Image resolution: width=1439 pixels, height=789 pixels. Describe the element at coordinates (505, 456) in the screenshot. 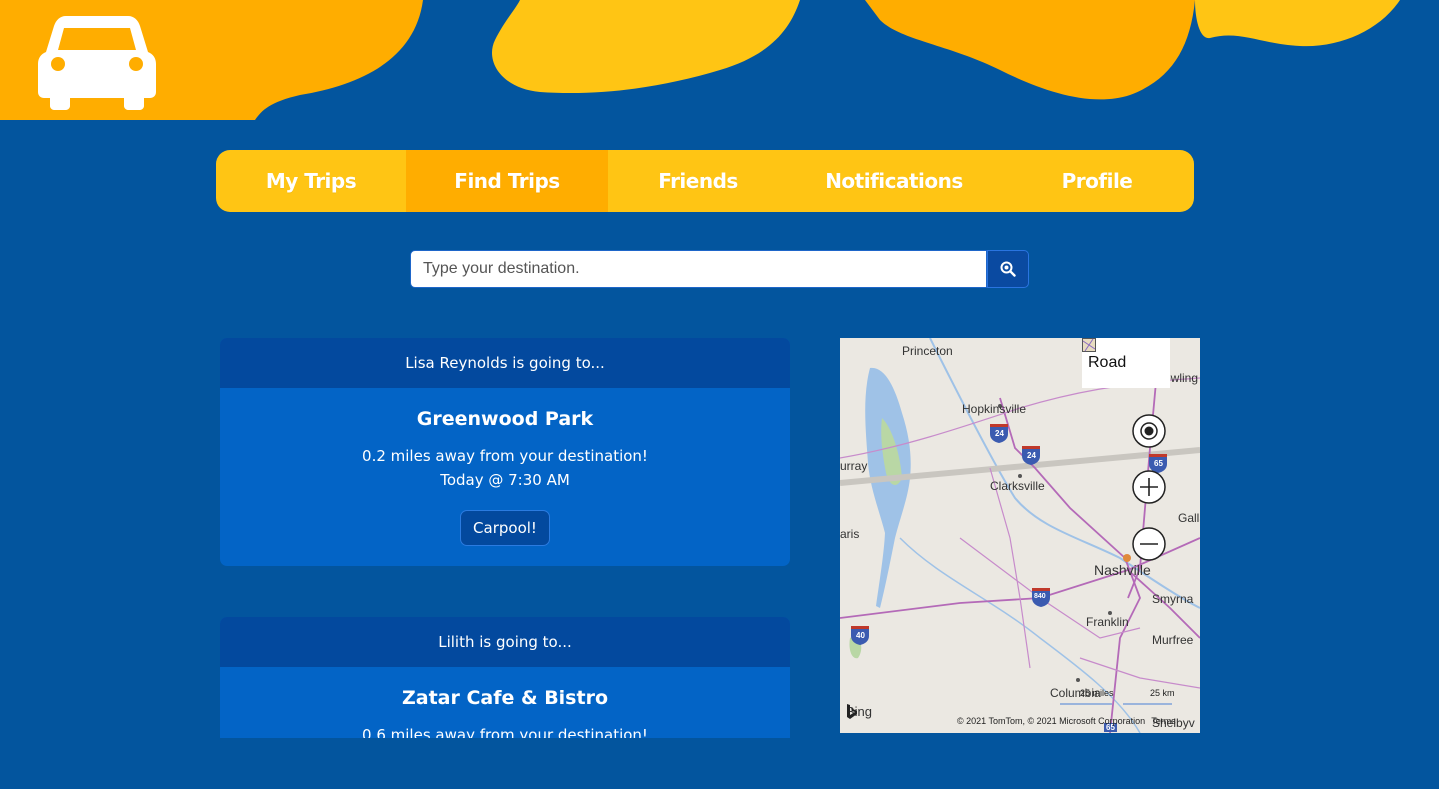

I see `trip-distance: 0.2 miles away from your destination!` at that location.